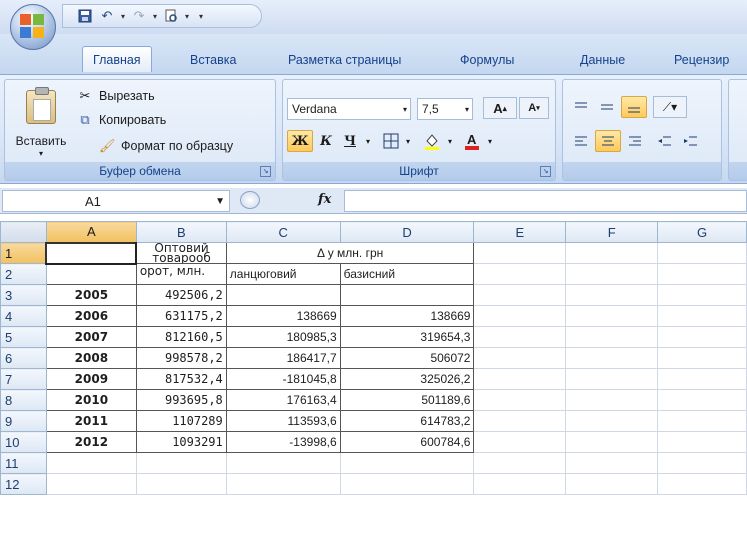 Image resolution: width=747 pixels, height=545 pixels. I want to click on turnover-cell: 1107289, so click(181, 421).